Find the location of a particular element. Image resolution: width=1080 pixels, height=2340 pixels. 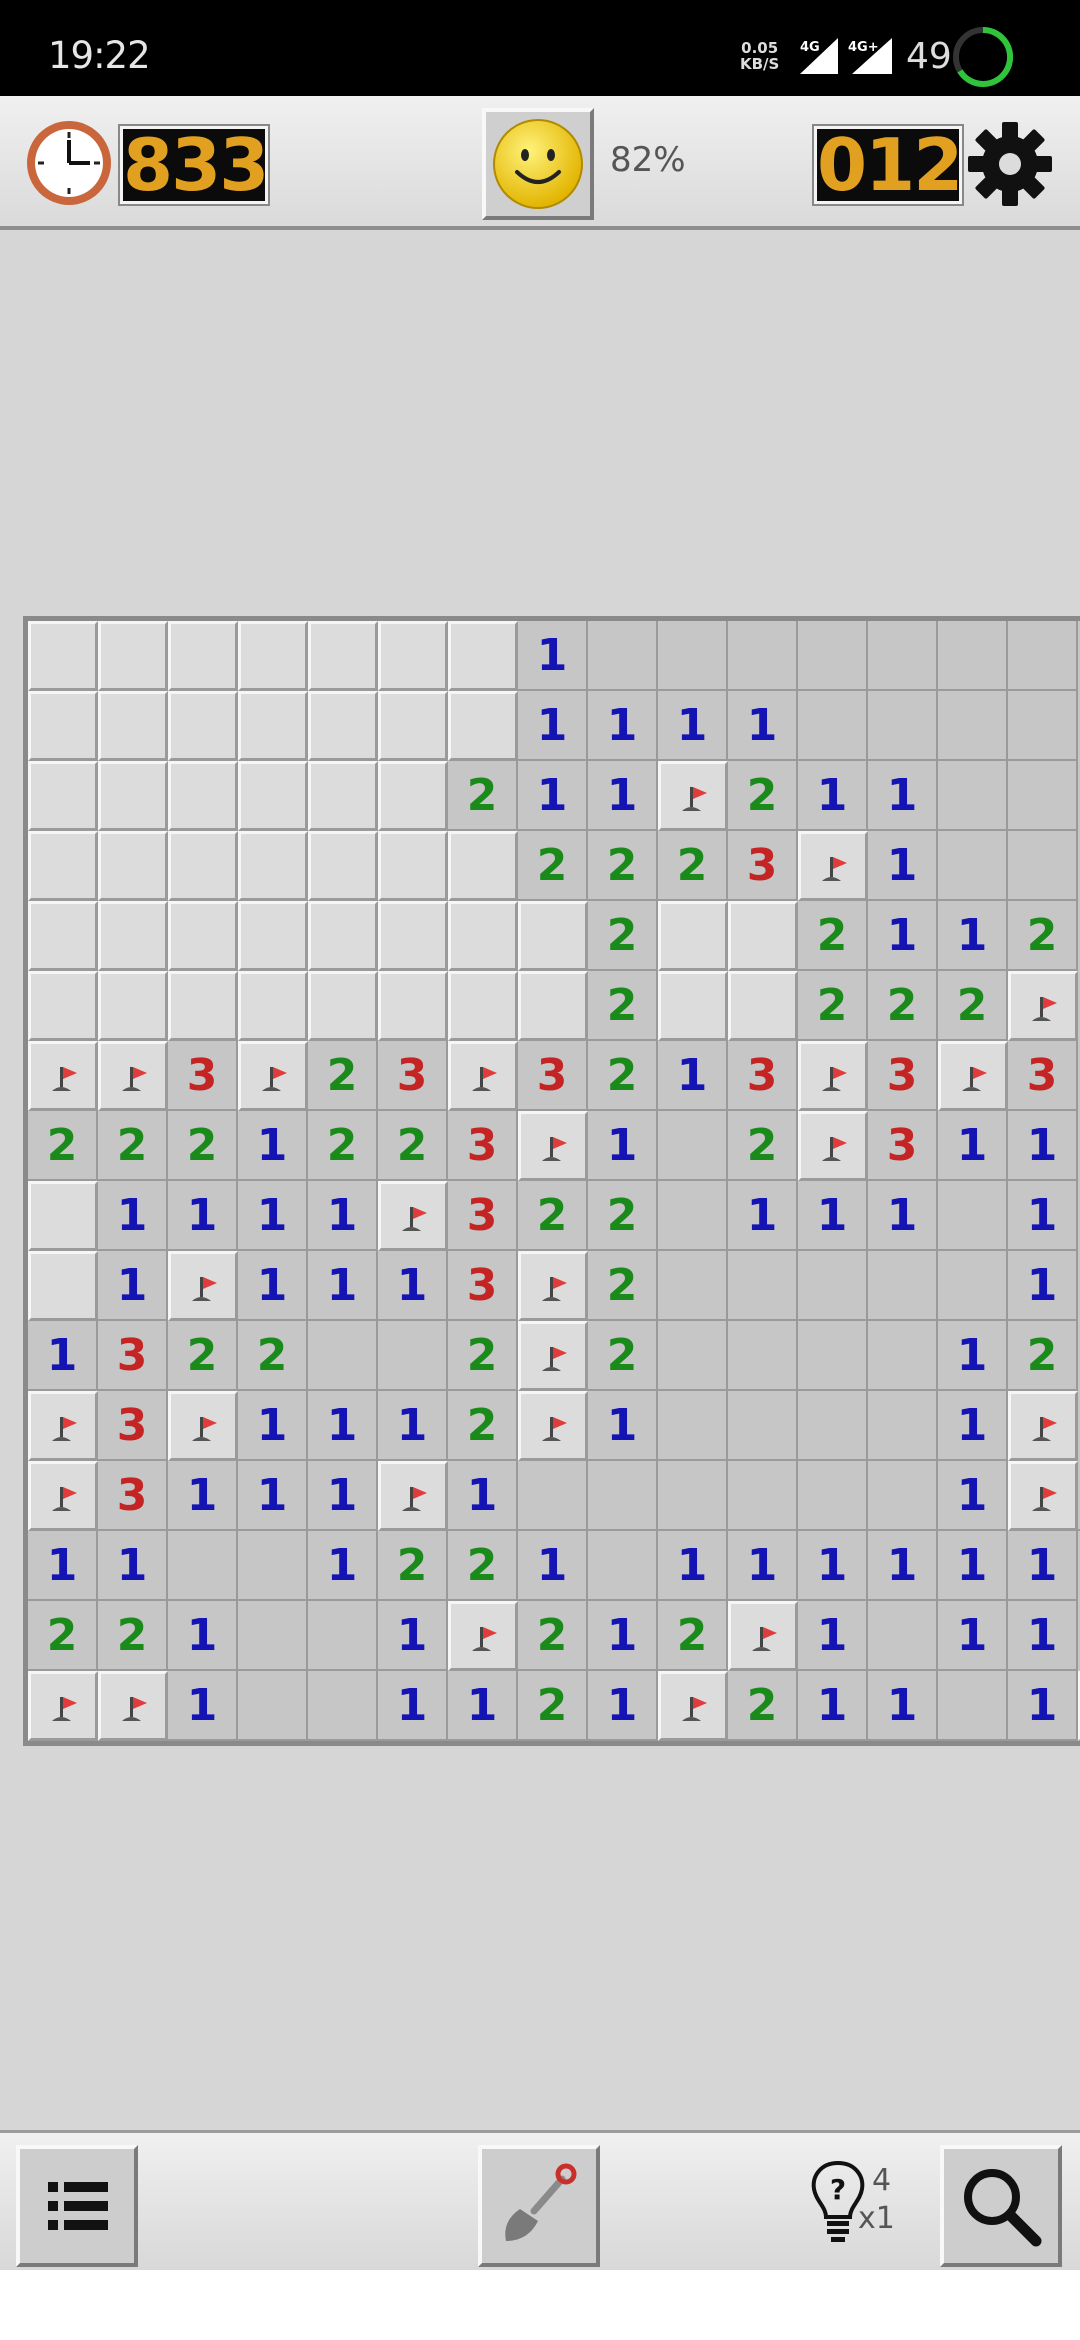

dig-mode-button is located at coordinates (539, 2206).